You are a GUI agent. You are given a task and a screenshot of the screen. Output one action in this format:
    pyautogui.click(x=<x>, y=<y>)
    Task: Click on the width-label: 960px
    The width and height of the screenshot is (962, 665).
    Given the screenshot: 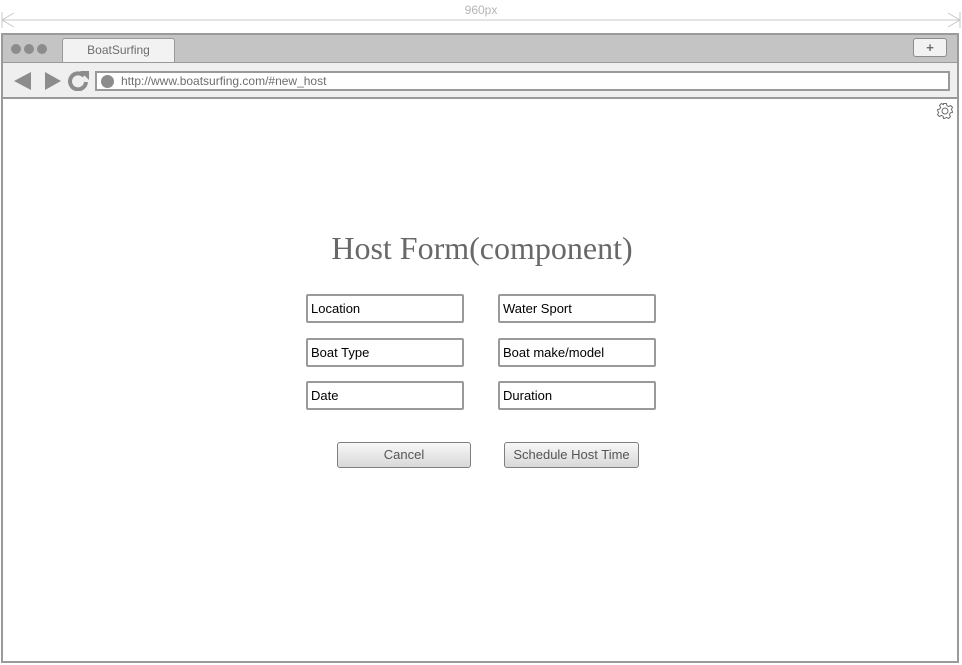 What is the action you would take?
    pyautogui.click(x=481, y=10)
    